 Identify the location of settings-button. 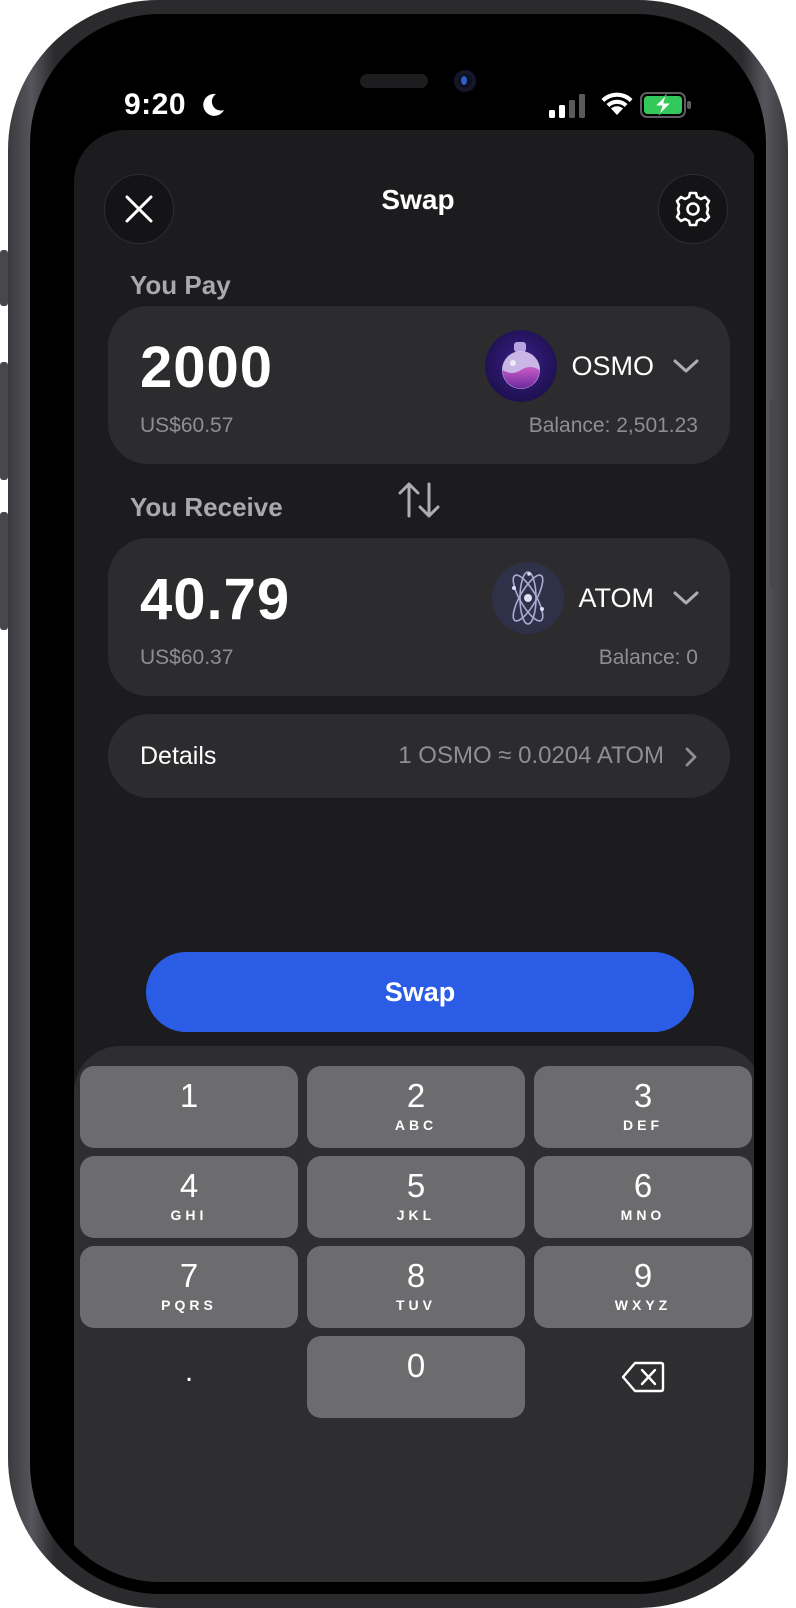
(693, 209).